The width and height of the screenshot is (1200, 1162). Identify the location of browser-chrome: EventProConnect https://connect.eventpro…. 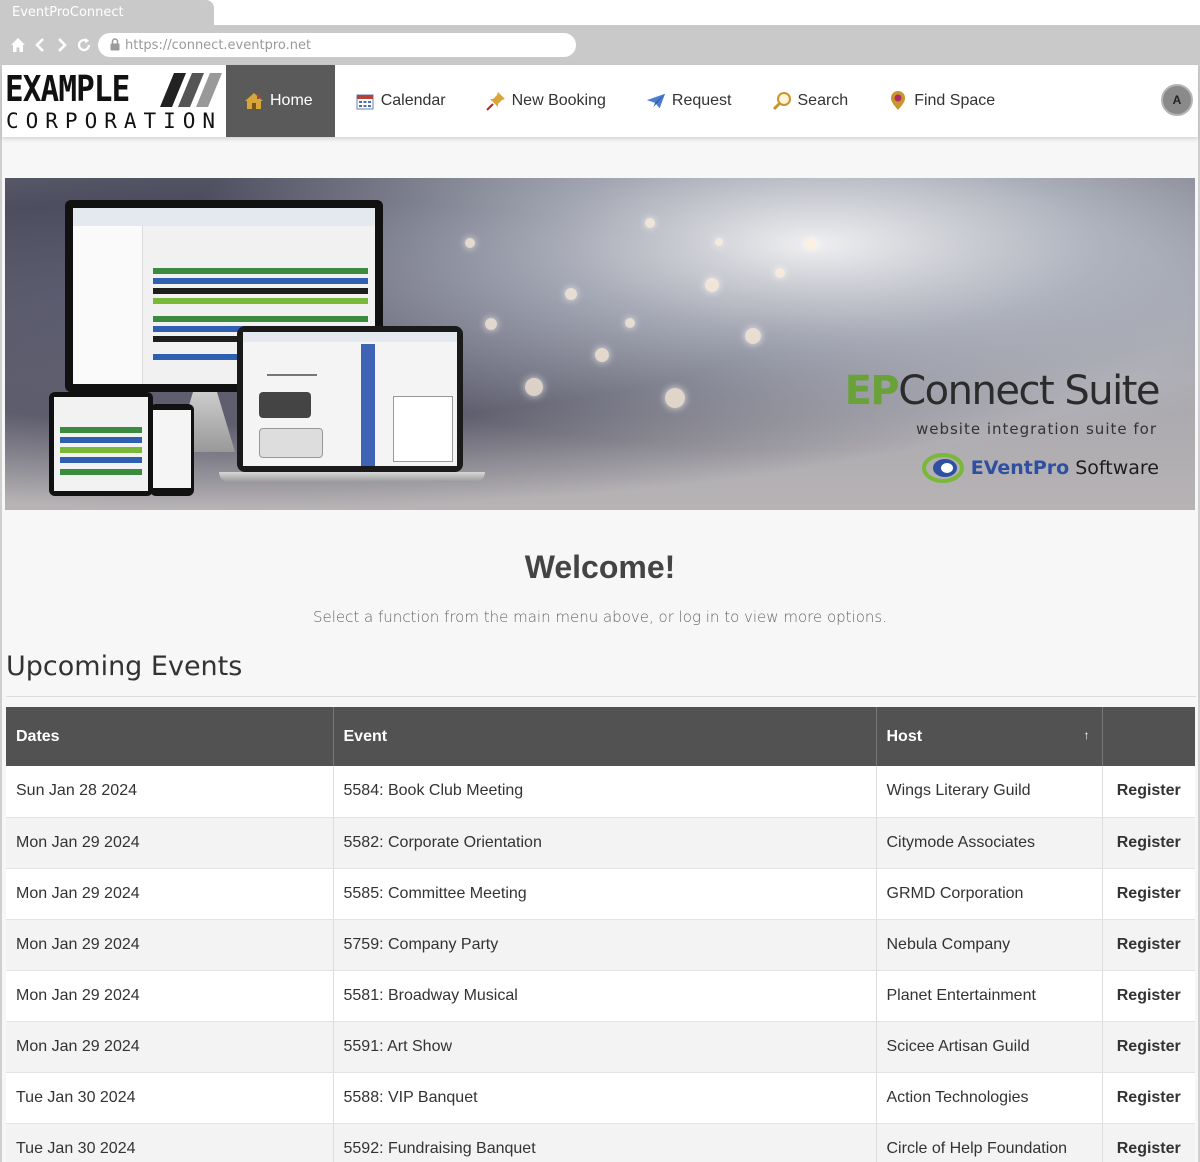
(600, 32).